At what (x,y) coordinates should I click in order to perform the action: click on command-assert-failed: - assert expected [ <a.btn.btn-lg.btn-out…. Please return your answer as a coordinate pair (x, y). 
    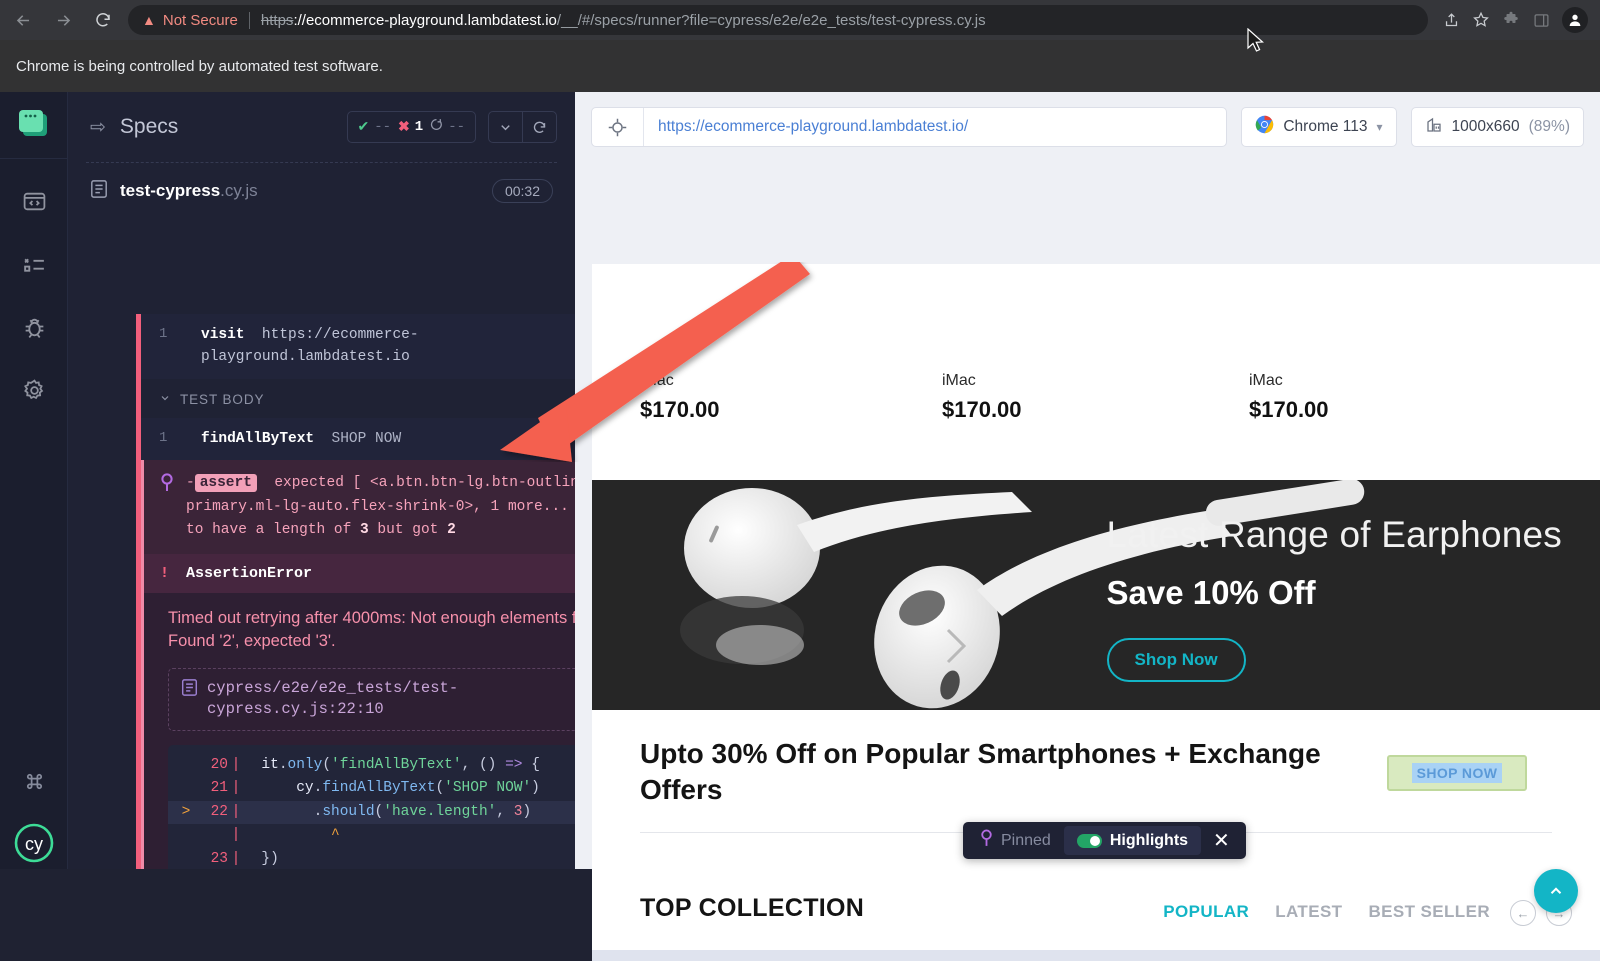
    Looking at the image, I should click on (358, 507).